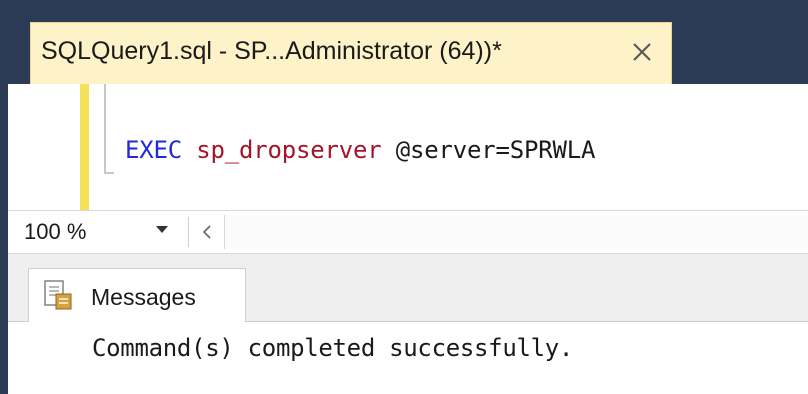 The width and height of the screenshot is (808, 394). Describe the element at coordinates (188, 232) in the screenshot. I see `divider` at that location.